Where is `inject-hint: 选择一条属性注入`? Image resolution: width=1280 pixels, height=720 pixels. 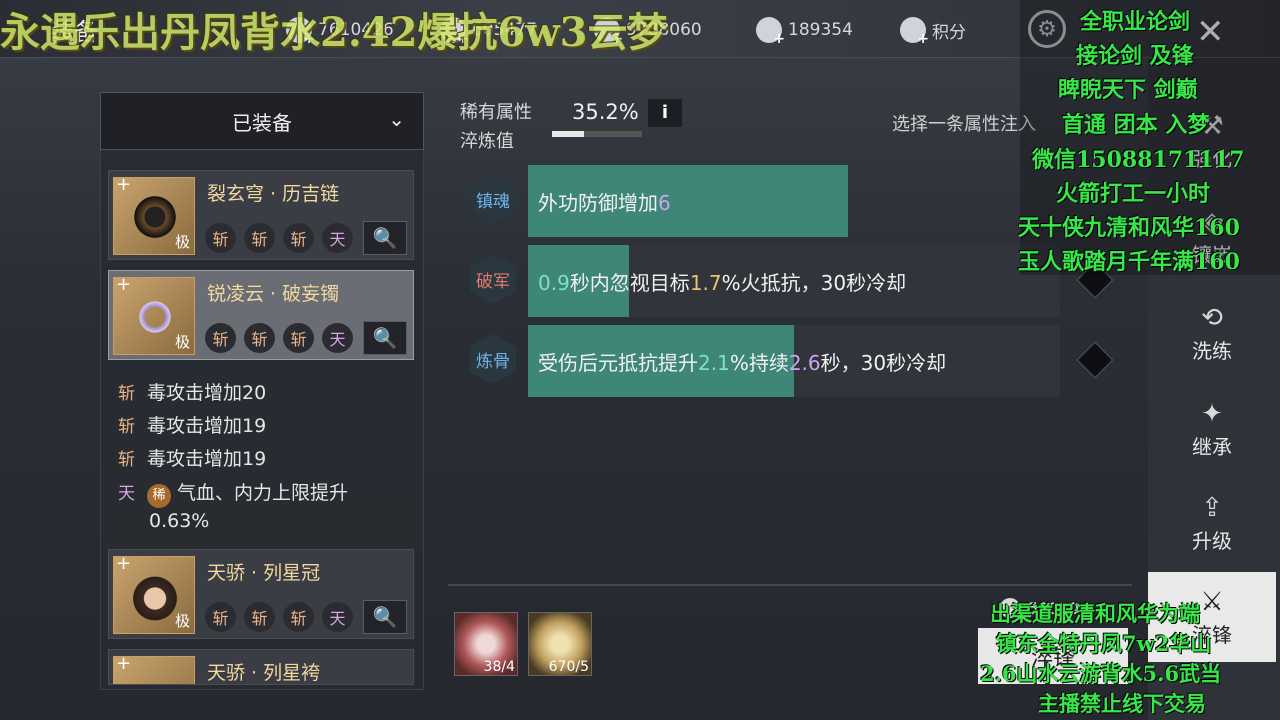 inject-hint: 选择一条属性注入 is located at coordinates (964, 124).